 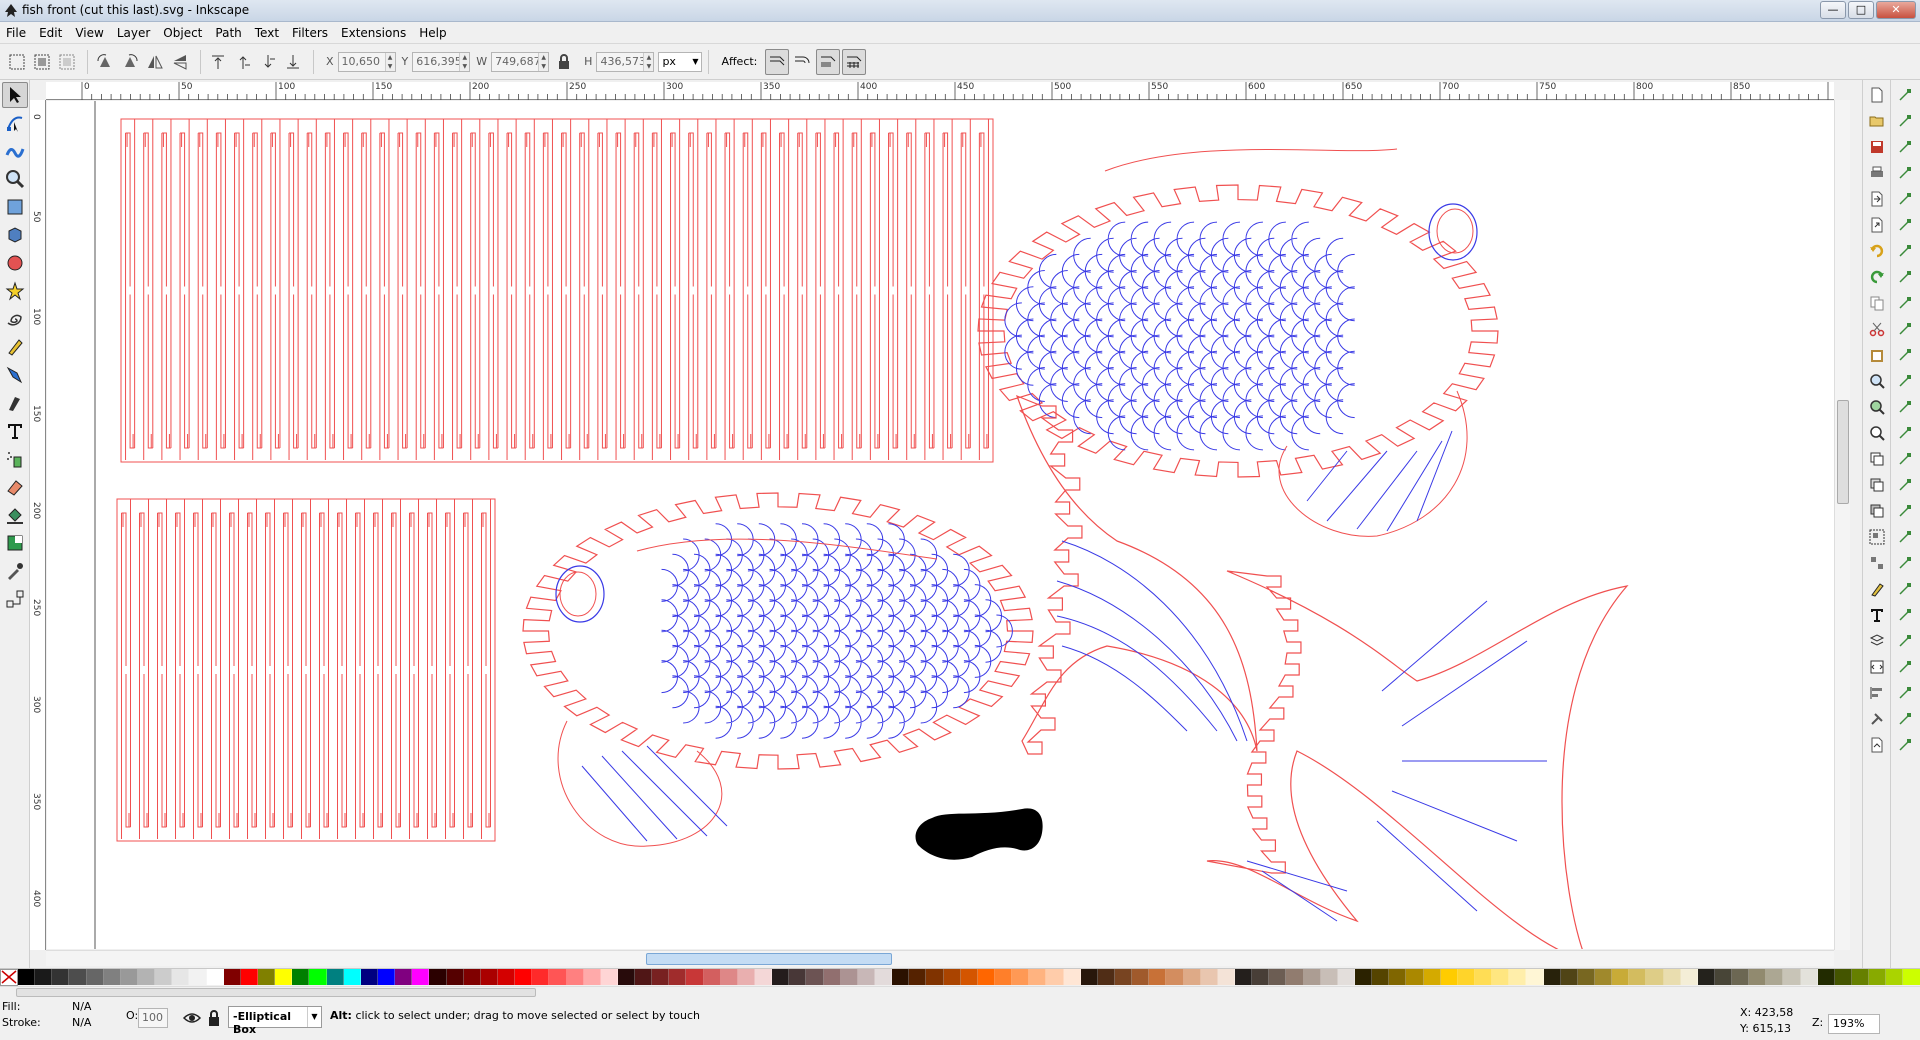 I want to click on calligraphy-tool, so click(x=15, y=403).